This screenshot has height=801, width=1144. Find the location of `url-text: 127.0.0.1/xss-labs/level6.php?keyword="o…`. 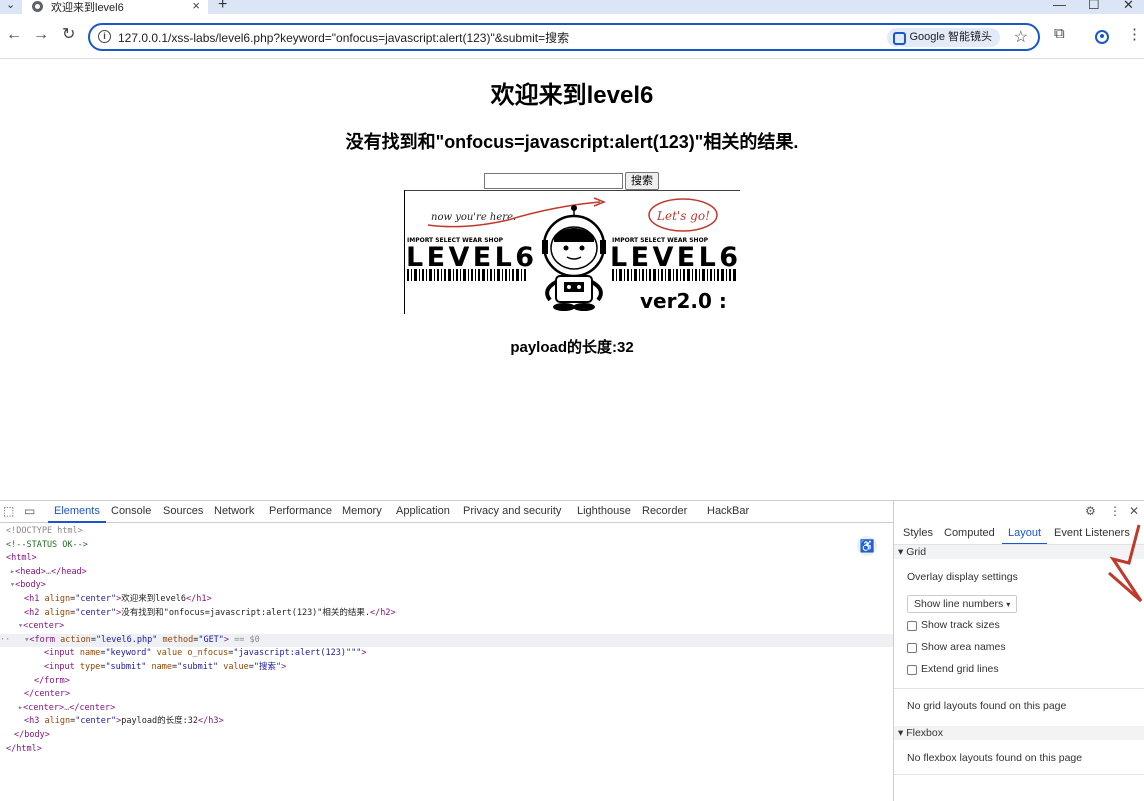

url-text: 127.0.0.1/xss-labs/level6.php?keyword="o… is located at coordinates (343, 37).